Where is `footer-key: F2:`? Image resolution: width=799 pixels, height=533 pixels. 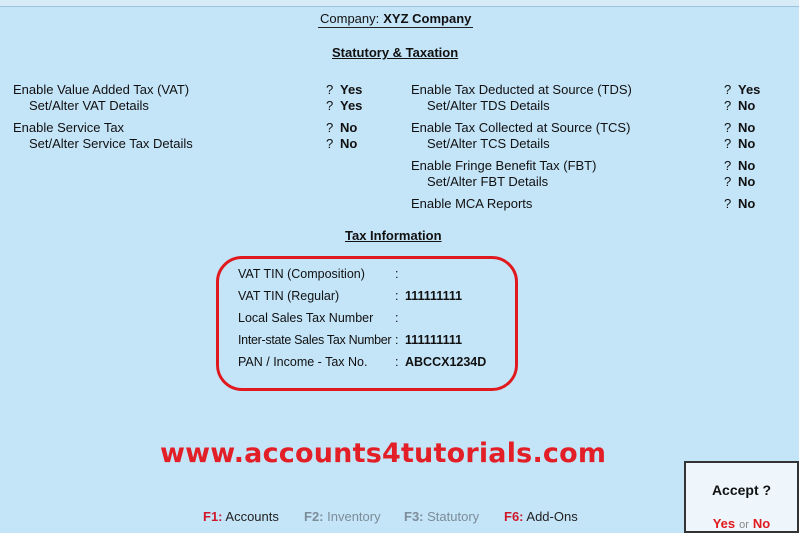 footer-key: F2: is located at coordinates (314, 516).